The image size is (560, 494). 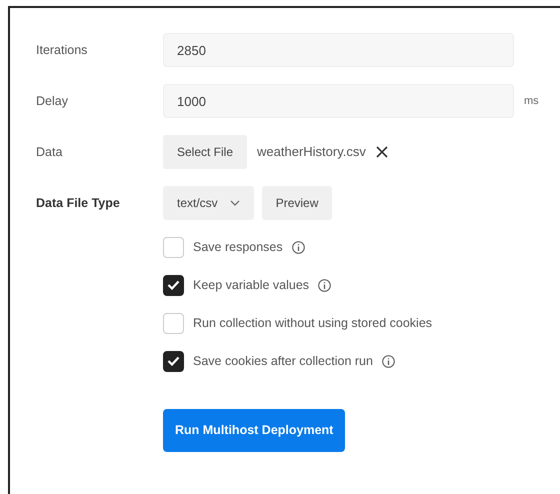 What do you see at coordinates (52, 101) in the screenshot?
I see `field-label: Delay` at bounding box center [52, 101].